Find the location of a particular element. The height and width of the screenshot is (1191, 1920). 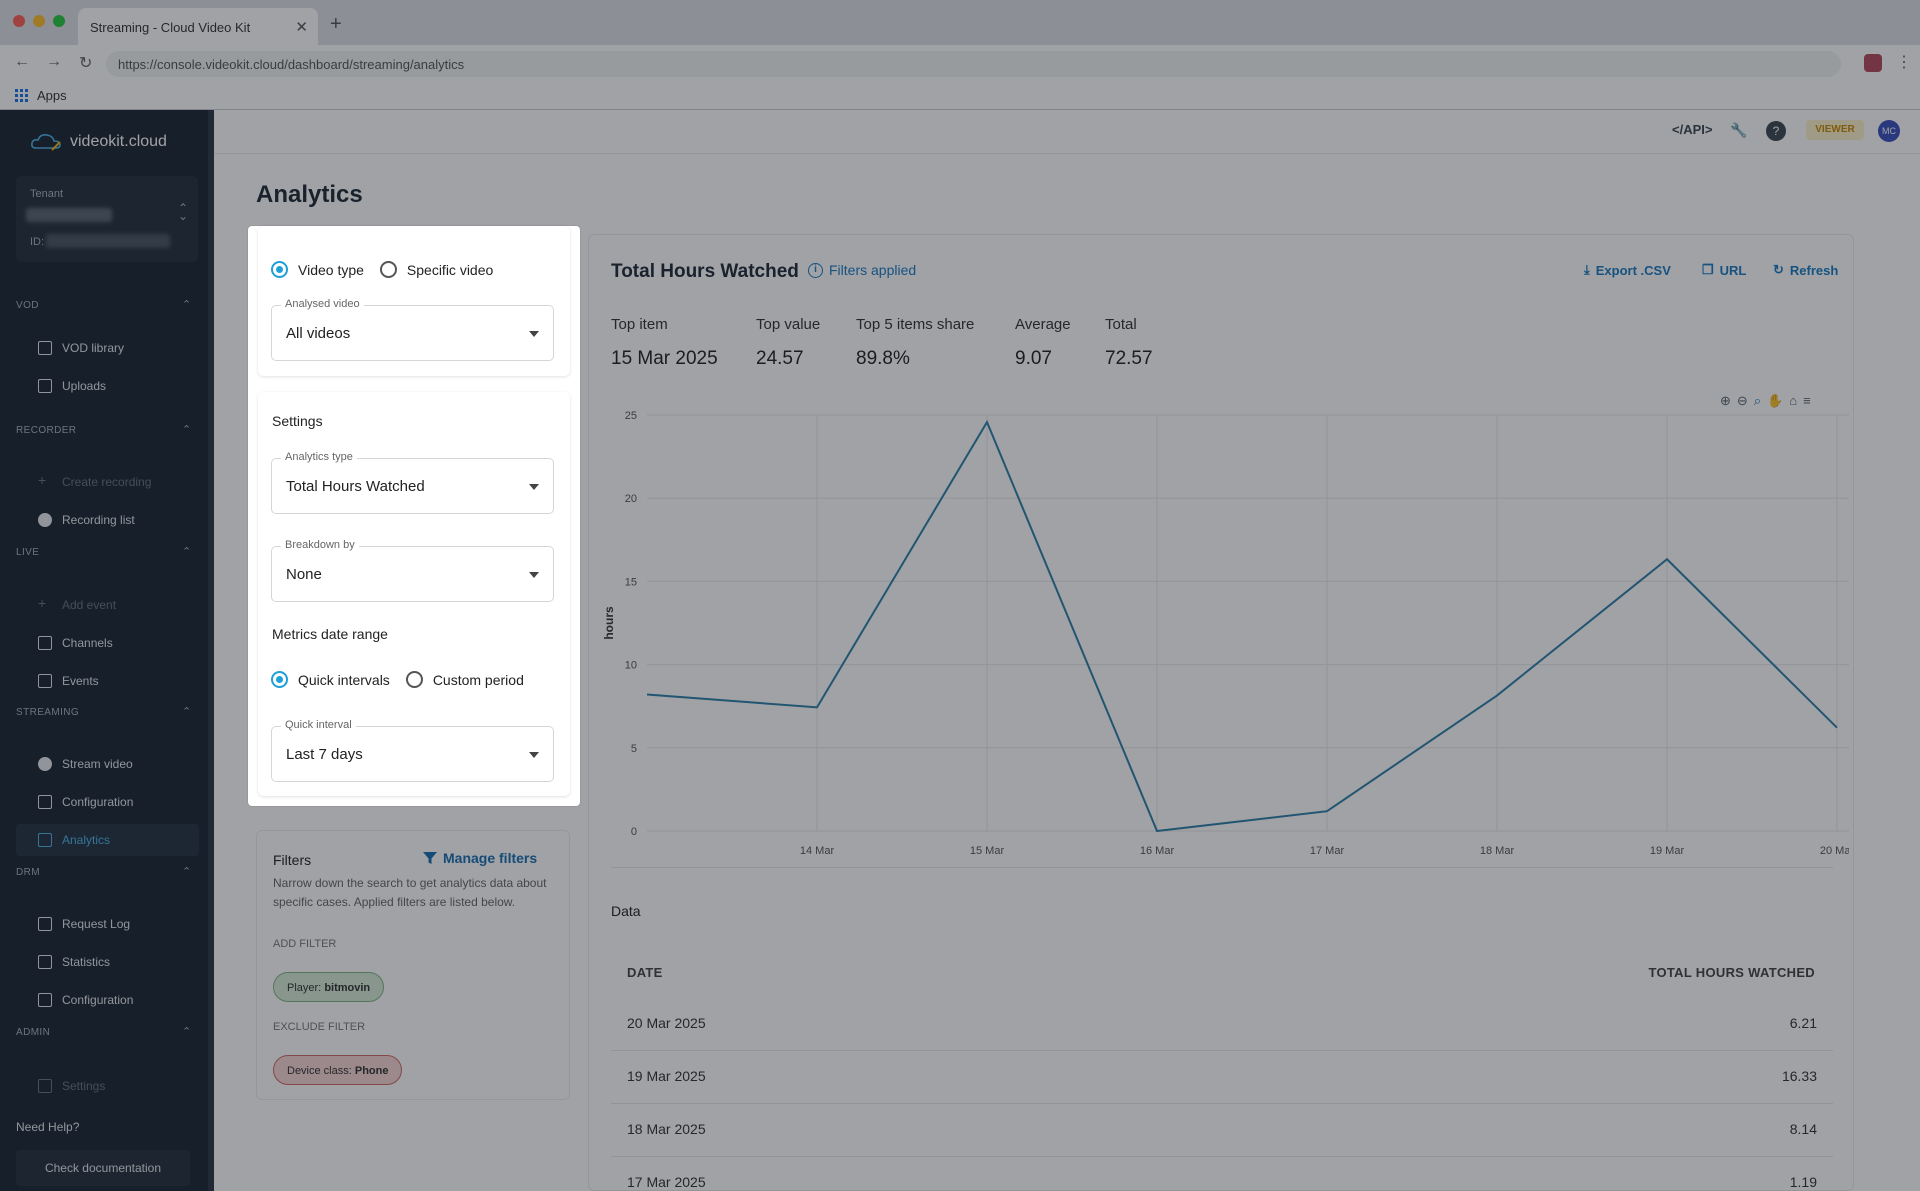

select-label: Quick interval is located at coordinates (318, 725).